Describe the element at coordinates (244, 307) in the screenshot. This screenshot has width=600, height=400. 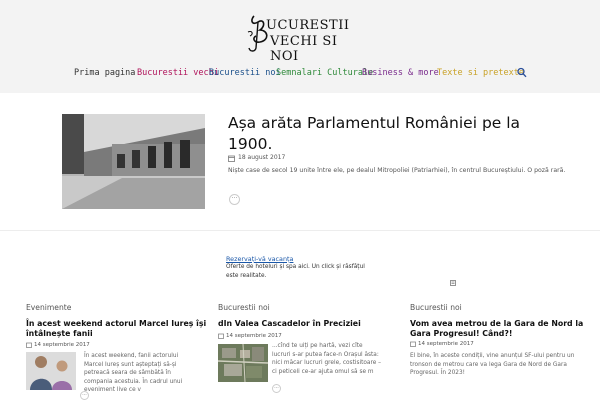
I see `column-2-category: Bucurestii noi` at that location.